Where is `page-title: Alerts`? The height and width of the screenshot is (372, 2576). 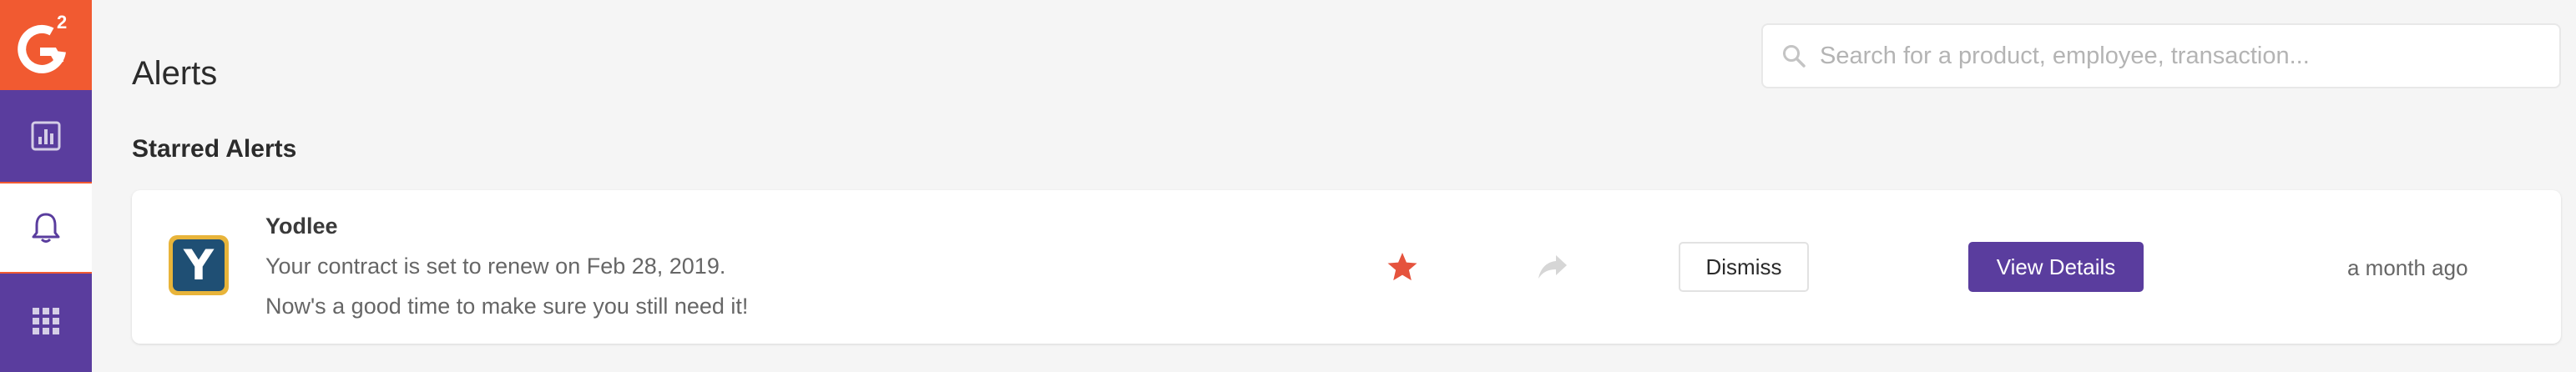 page-title: Alerts is located at coordinates (175, 73).